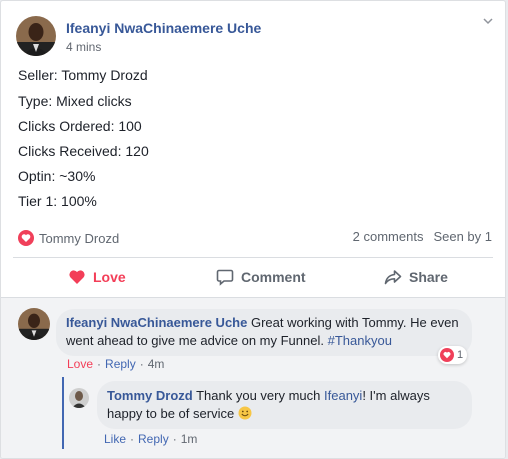 Image resolution: width=508 pixels, height=459 pixels. Describe the element at coordinates (393, 277) in the screenshot. I see `share-icon` at that location.